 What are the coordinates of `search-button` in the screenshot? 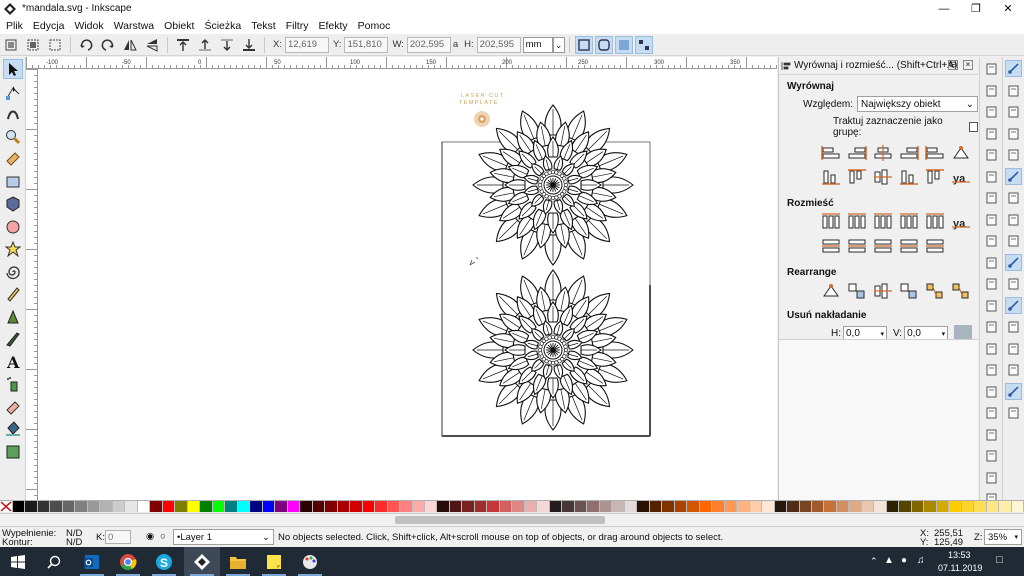 It's located at (54, 561).